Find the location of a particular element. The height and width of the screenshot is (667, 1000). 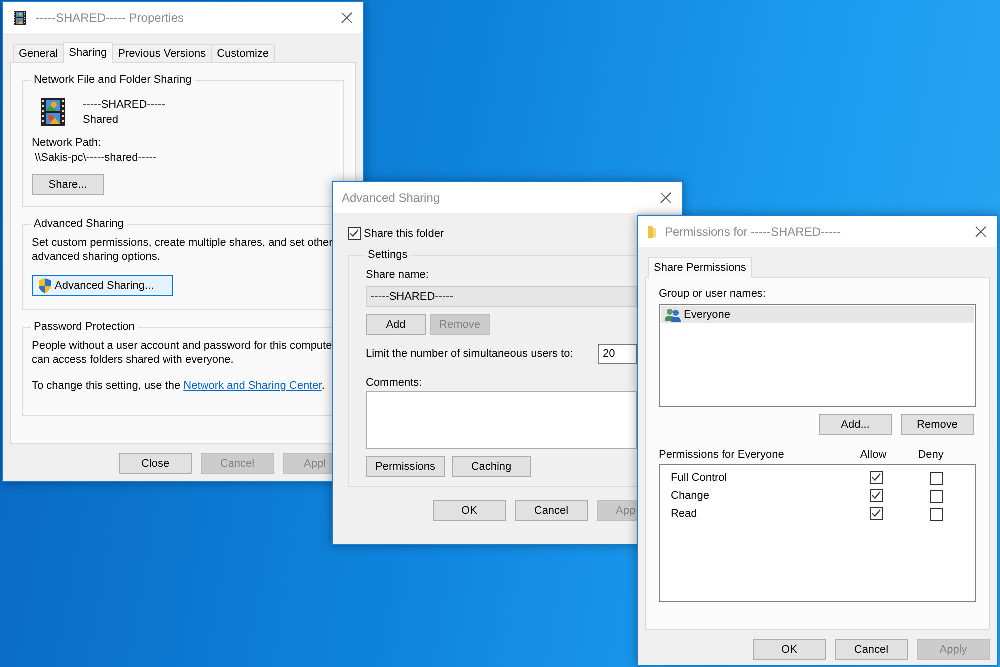

folder-name: -----SHARED----- is located at coordinates (124, 104).